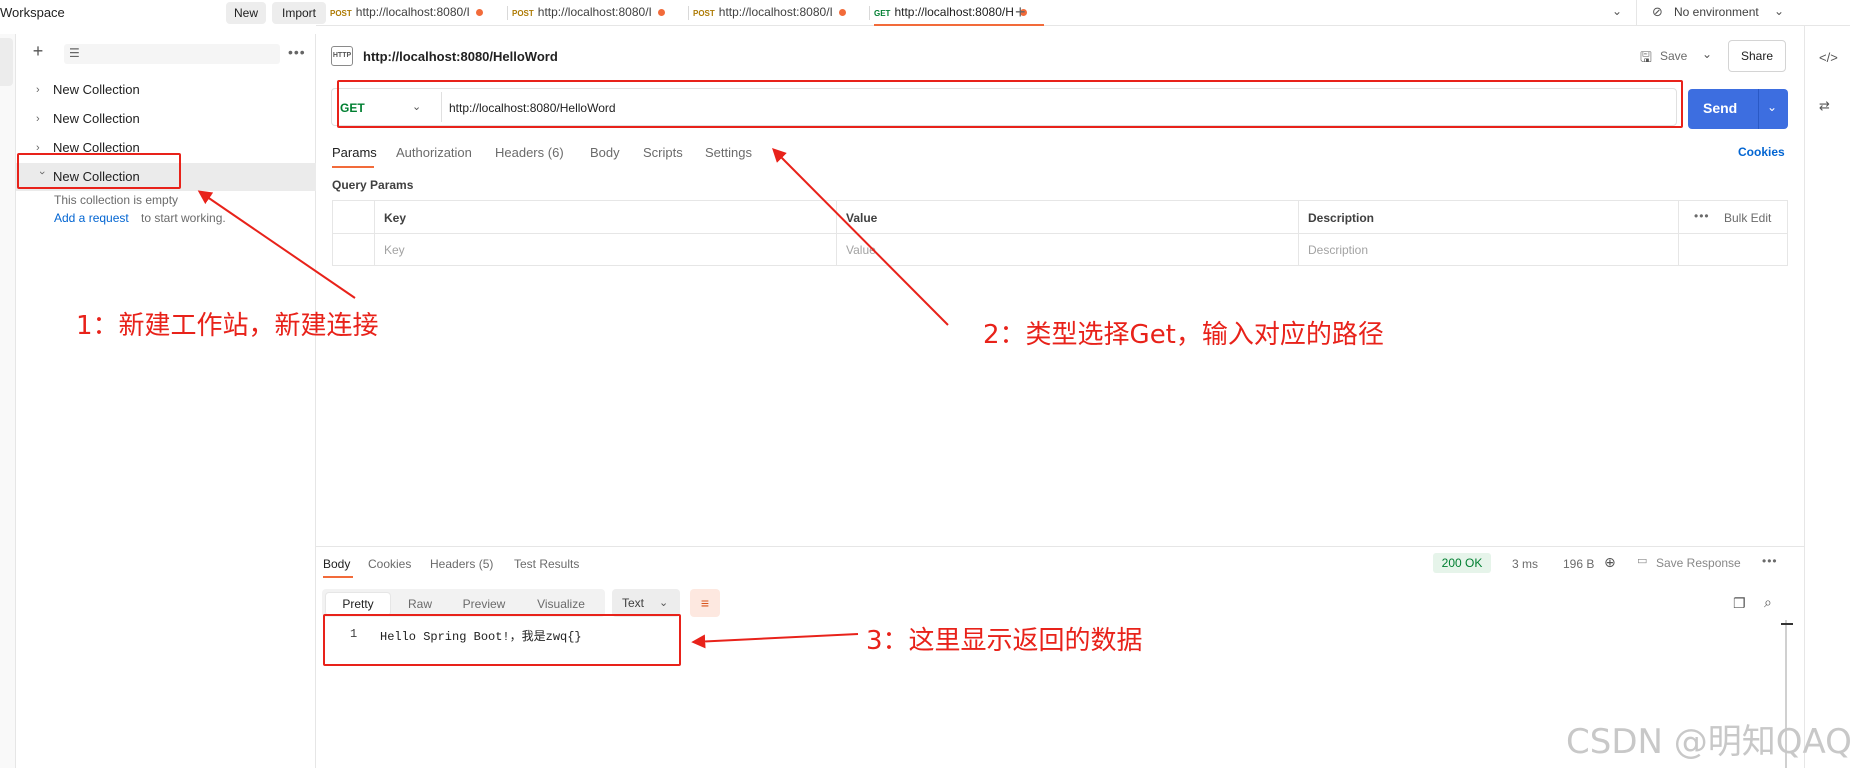 This screenshot has height=768, width=1850. I want to click on copy-icon: ❐, so click(1739, 603).